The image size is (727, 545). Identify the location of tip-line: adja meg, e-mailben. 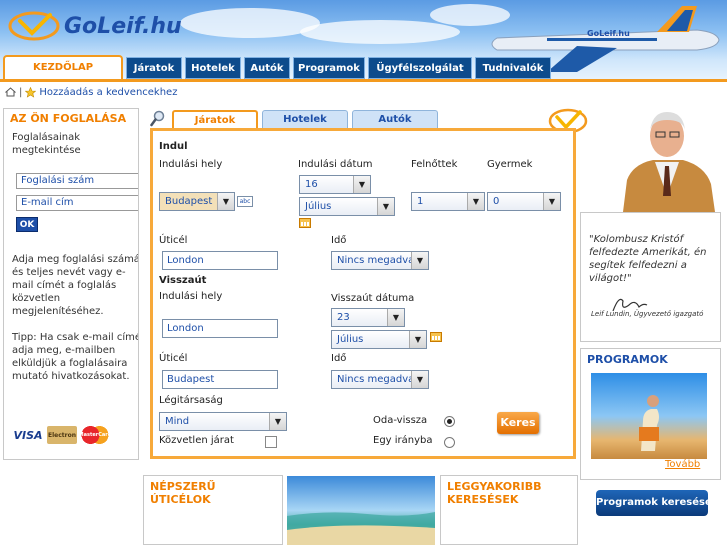
(64, 350).